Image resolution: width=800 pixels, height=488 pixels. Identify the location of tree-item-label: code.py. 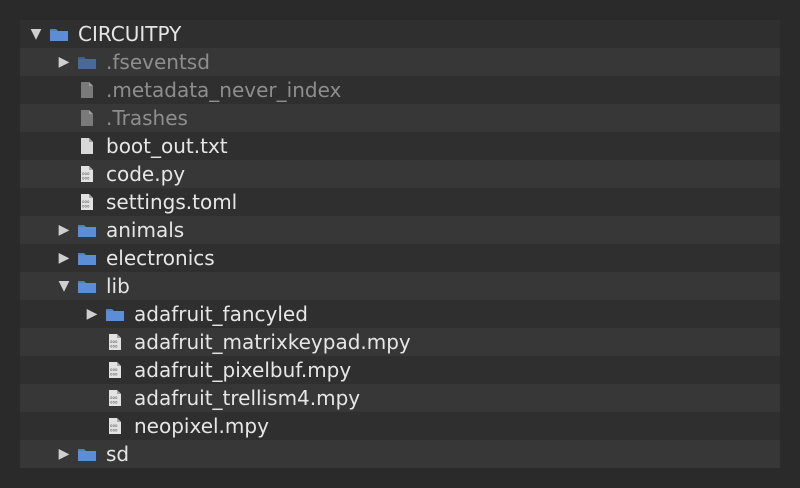
(146, 174).